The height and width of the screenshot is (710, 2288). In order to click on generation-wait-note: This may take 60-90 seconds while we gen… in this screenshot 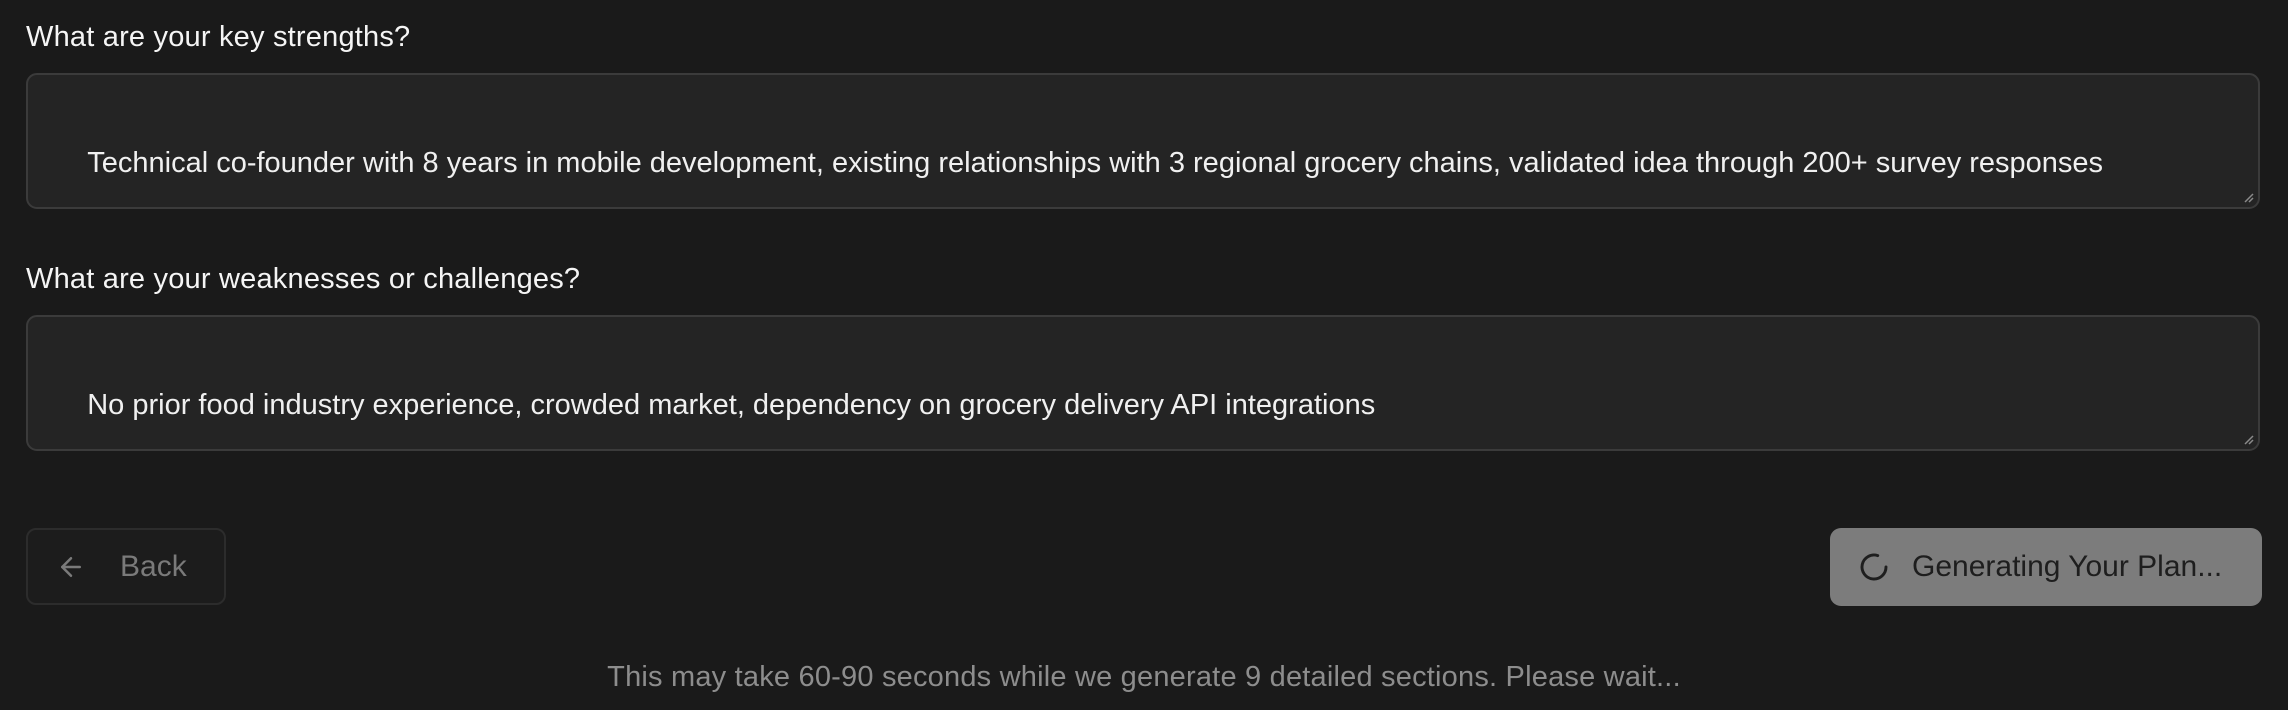, I will do `click(1144, 677)`.